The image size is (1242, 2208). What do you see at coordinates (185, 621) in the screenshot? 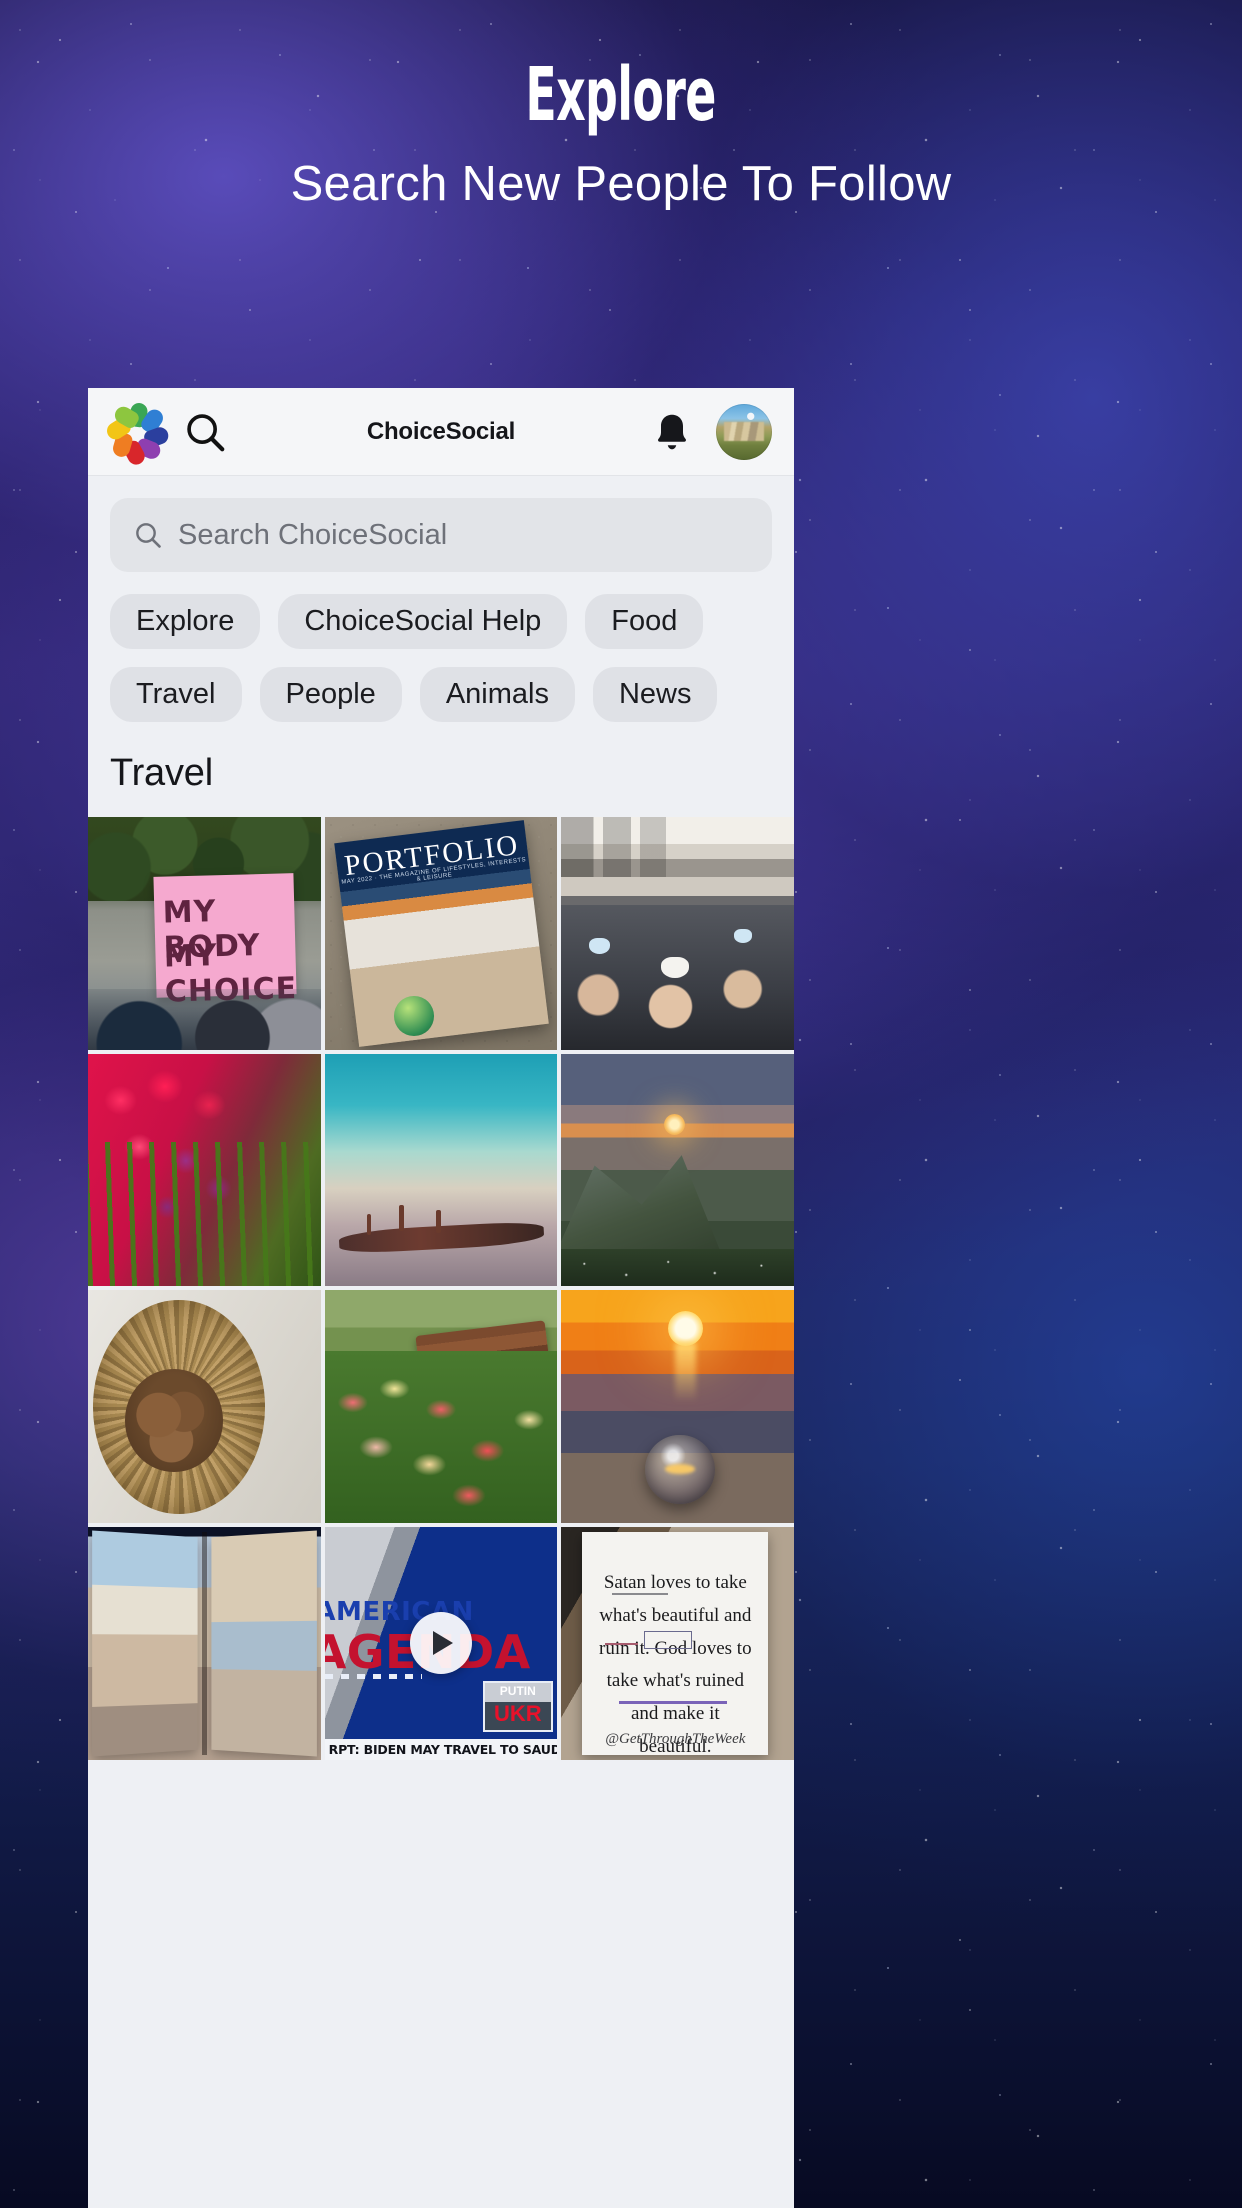
I see `chip-explore: Explore` at bounding box center [185, 621].